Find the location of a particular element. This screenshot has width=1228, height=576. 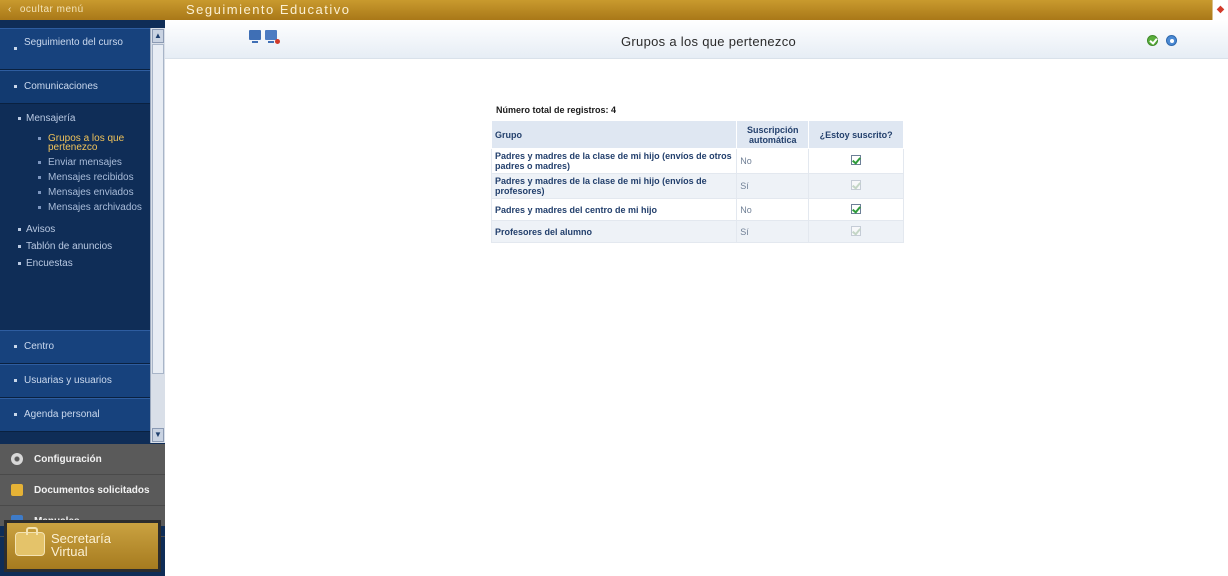

group-name: Padres y madres del centro de mi hijo is located at coordinates (614, 209).